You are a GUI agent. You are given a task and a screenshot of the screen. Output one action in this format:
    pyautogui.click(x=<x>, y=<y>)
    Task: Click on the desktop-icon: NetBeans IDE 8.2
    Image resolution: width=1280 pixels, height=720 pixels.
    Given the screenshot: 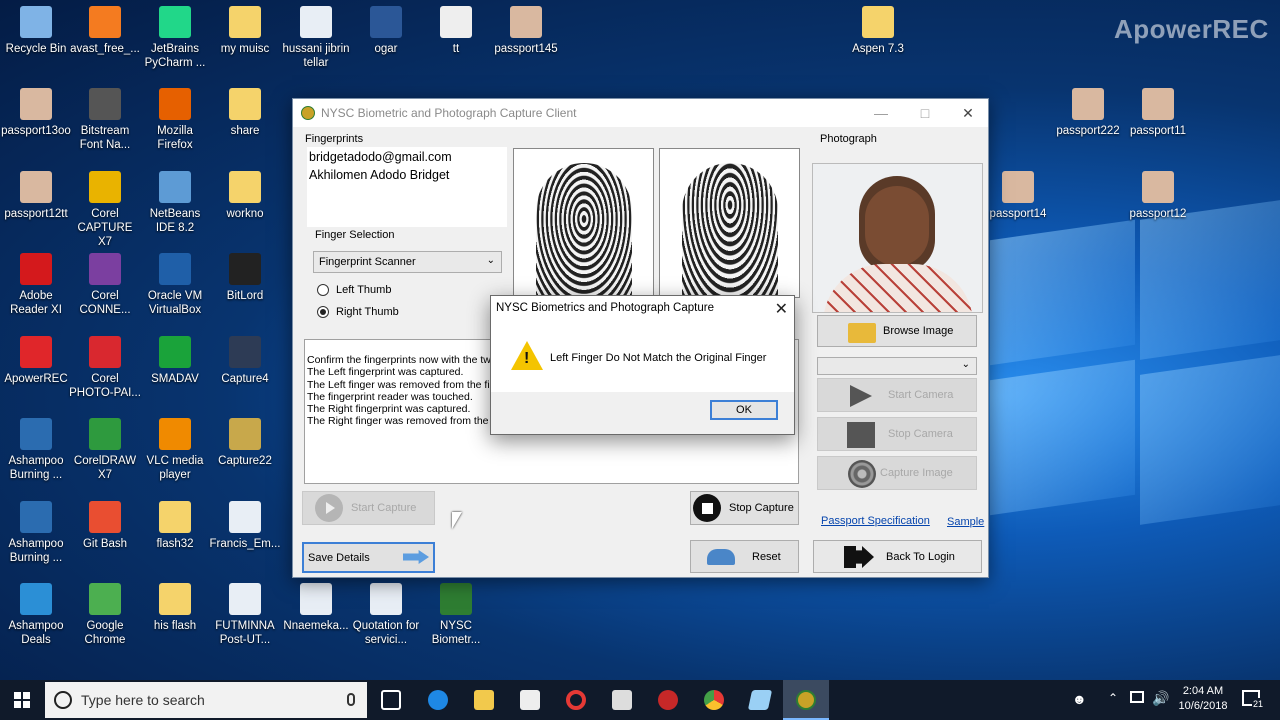 What is the action you would take?
    pyautogui.click(x=175, y=203)
    